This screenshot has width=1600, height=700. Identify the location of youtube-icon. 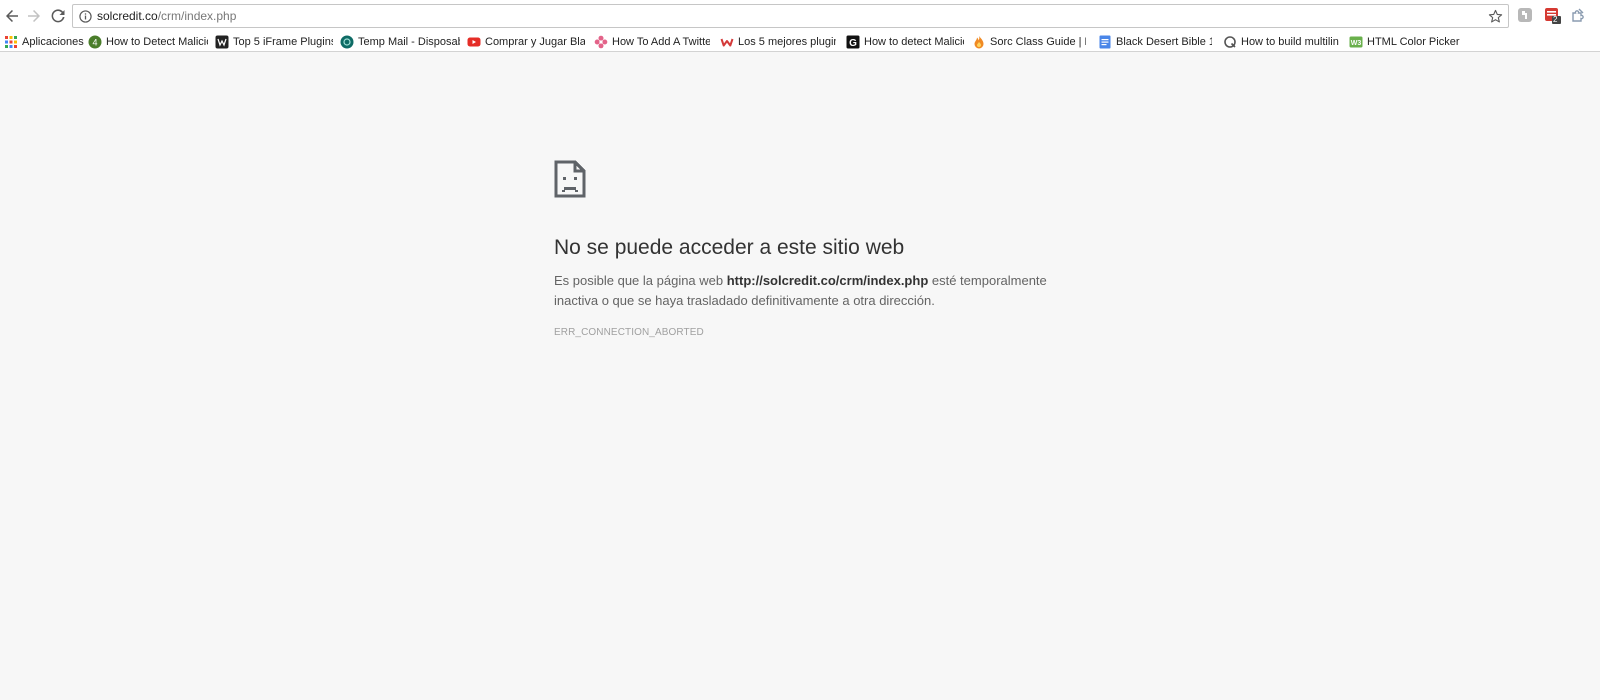
(474, 42).